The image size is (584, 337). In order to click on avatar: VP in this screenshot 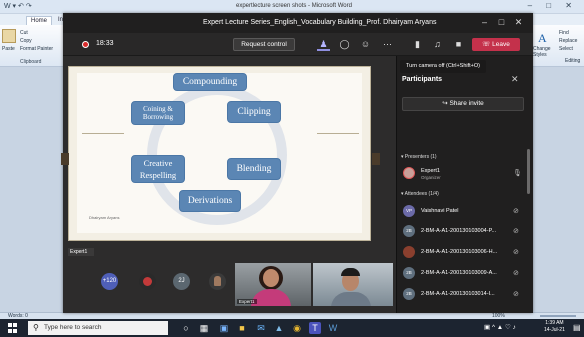, I will do `click(409, 211)`.